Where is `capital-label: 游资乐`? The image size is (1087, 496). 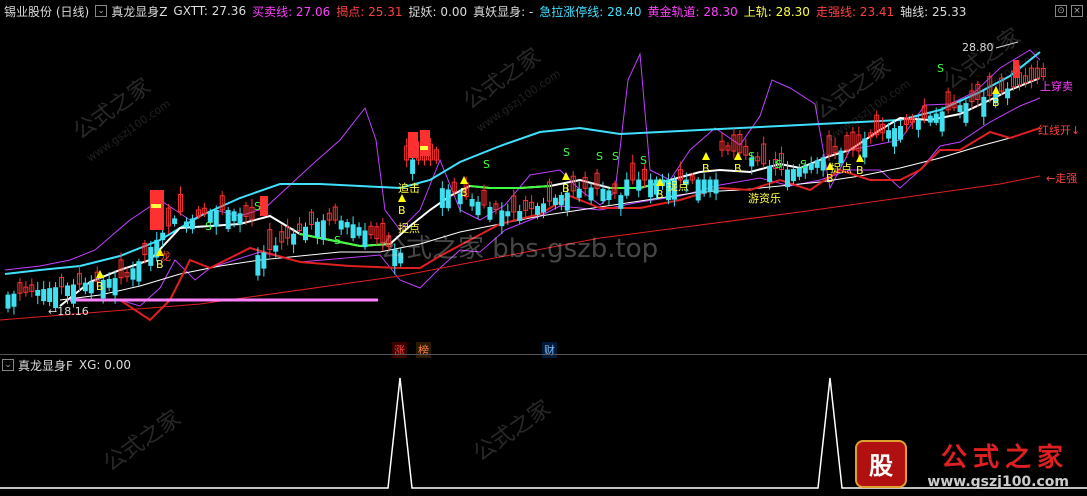
capital-label: 游资乐 is located at coordinates (764, 198).